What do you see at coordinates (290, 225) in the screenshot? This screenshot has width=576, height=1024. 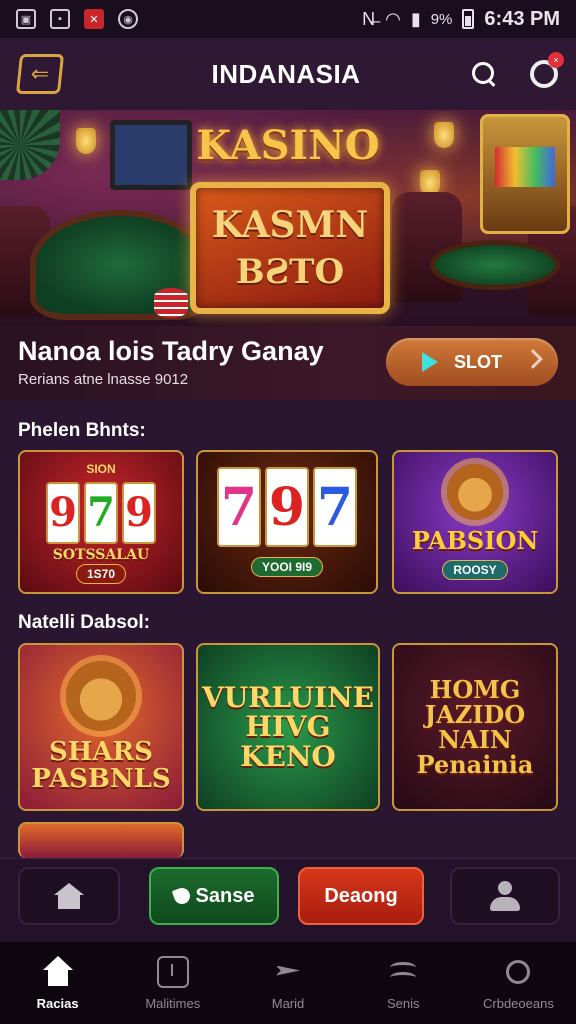 I see `hero-sign-line1: KASMN` at bounding box center [290, 225].